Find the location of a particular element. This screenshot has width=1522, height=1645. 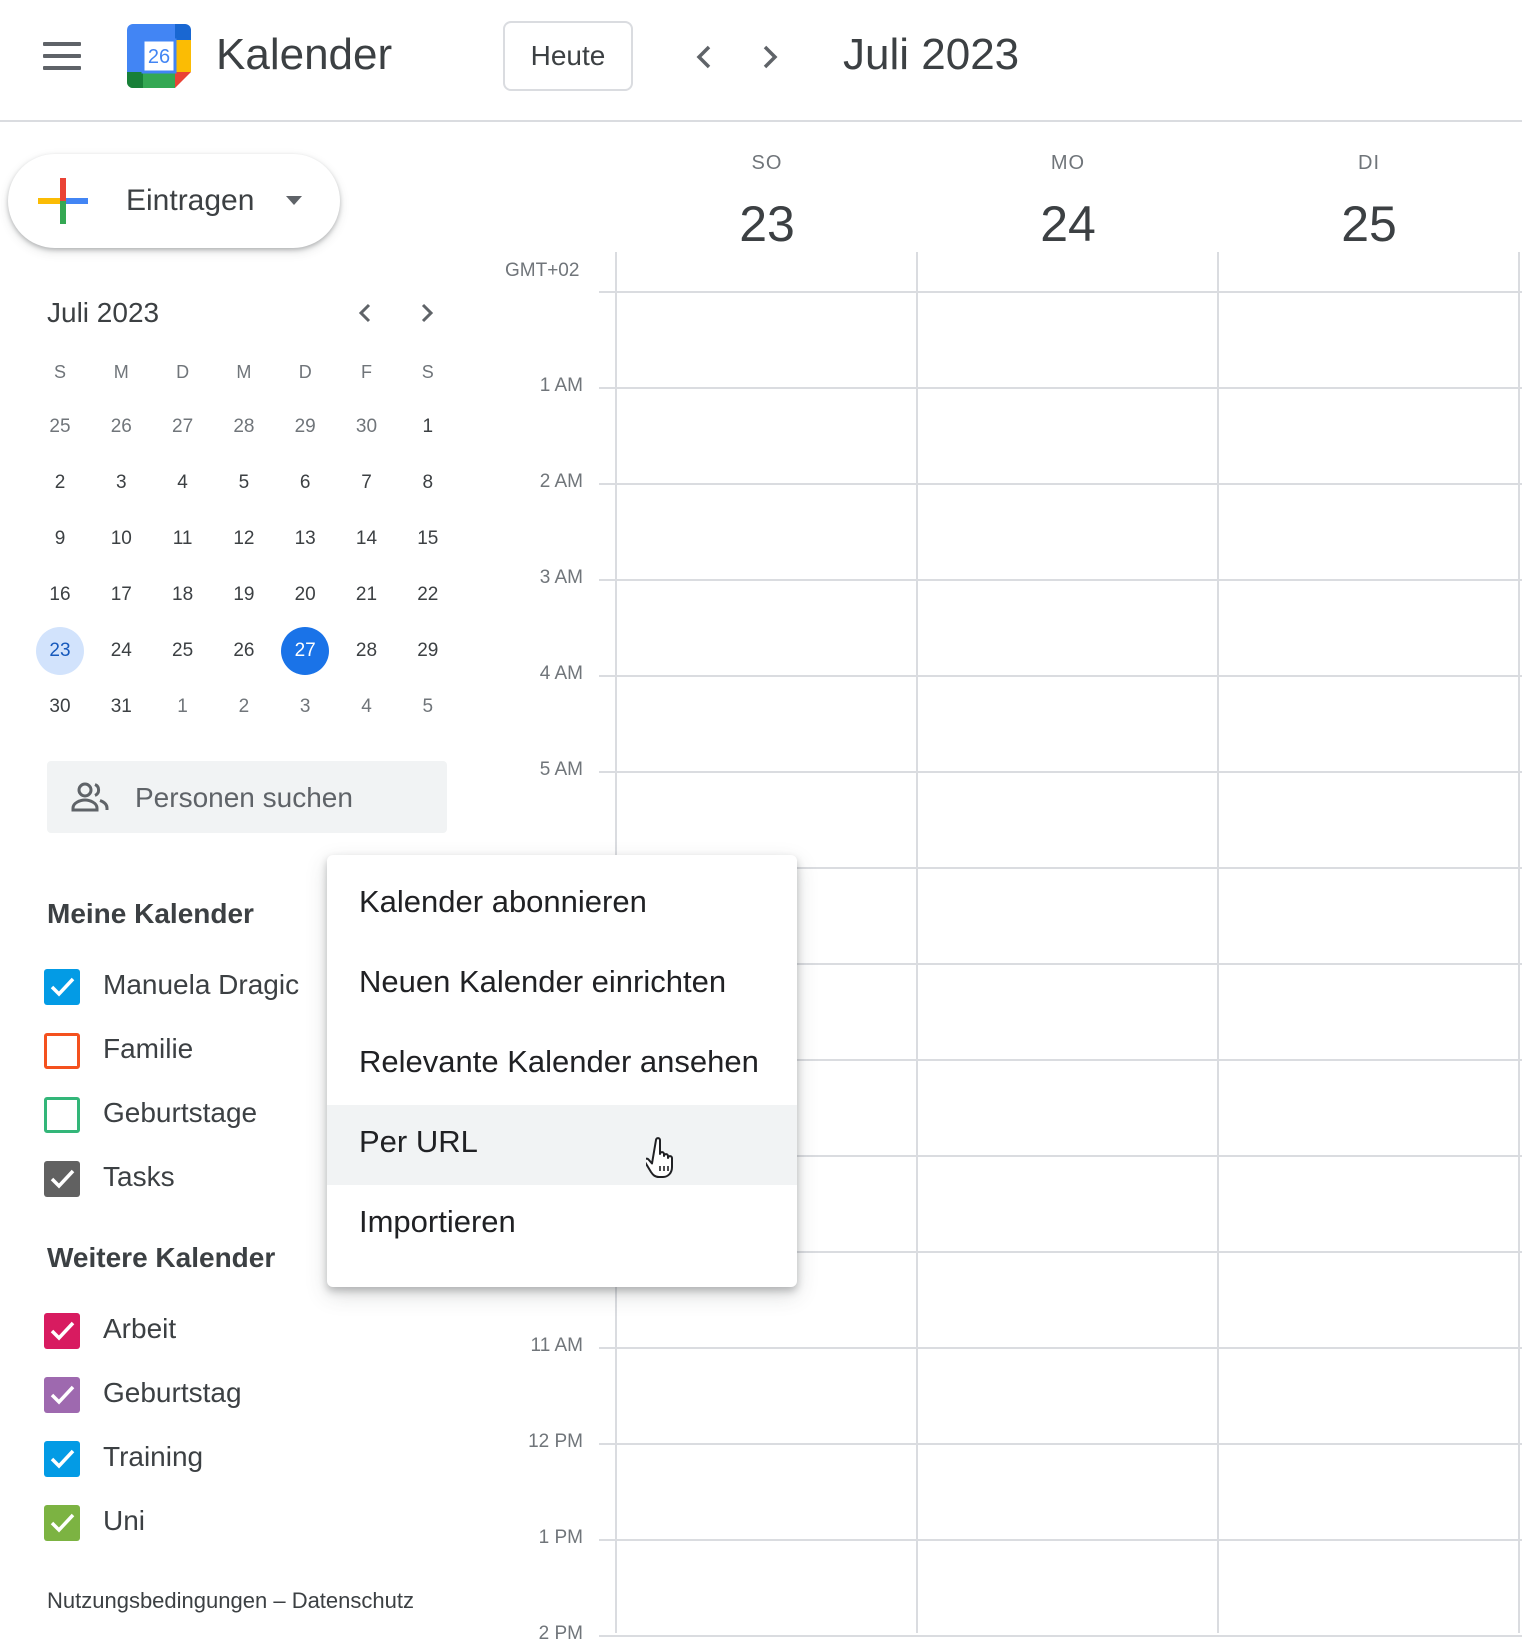

menu-item-label: Neuen Kalender einrichten is located at coordinates (543, 981).